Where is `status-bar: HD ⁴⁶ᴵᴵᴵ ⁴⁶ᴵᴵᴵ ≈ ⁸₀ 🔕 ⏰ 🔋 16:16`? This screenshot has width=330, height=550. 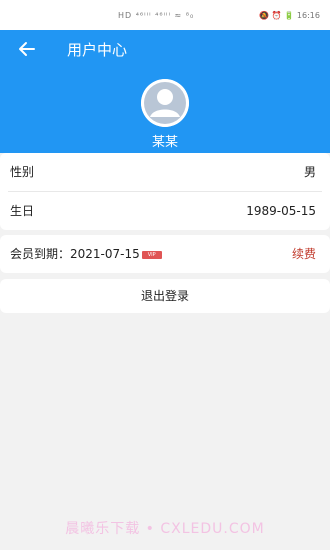
status-bar: HD ⁴⁶ᴵᴵᴵ ⁴⁶ᴵᴵᴵ ≈ ⁸₀ 🔕 ⏰ 🔋 16:16 is located at coordinates (165, 15).